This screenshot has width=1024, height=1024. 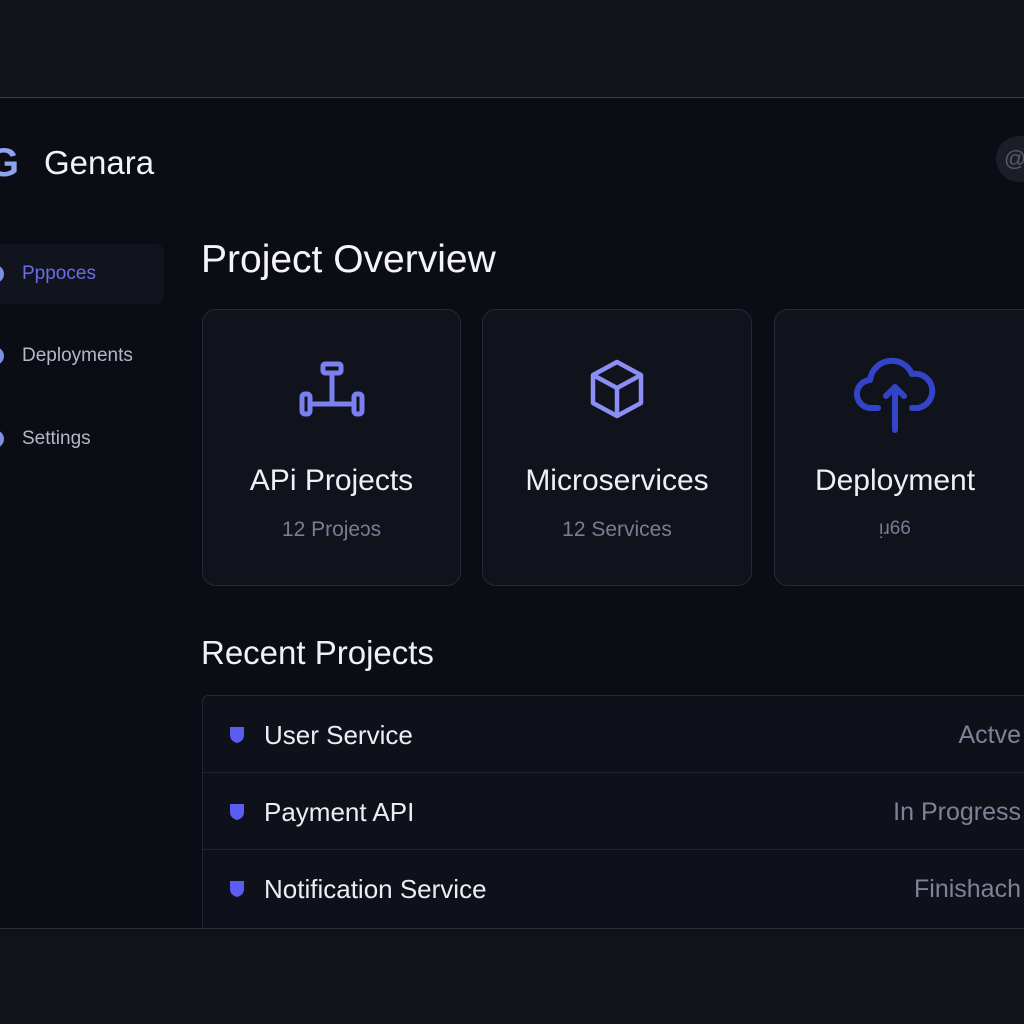 I want to click on list-item: User Service Actve, so click(x=613, y=734).